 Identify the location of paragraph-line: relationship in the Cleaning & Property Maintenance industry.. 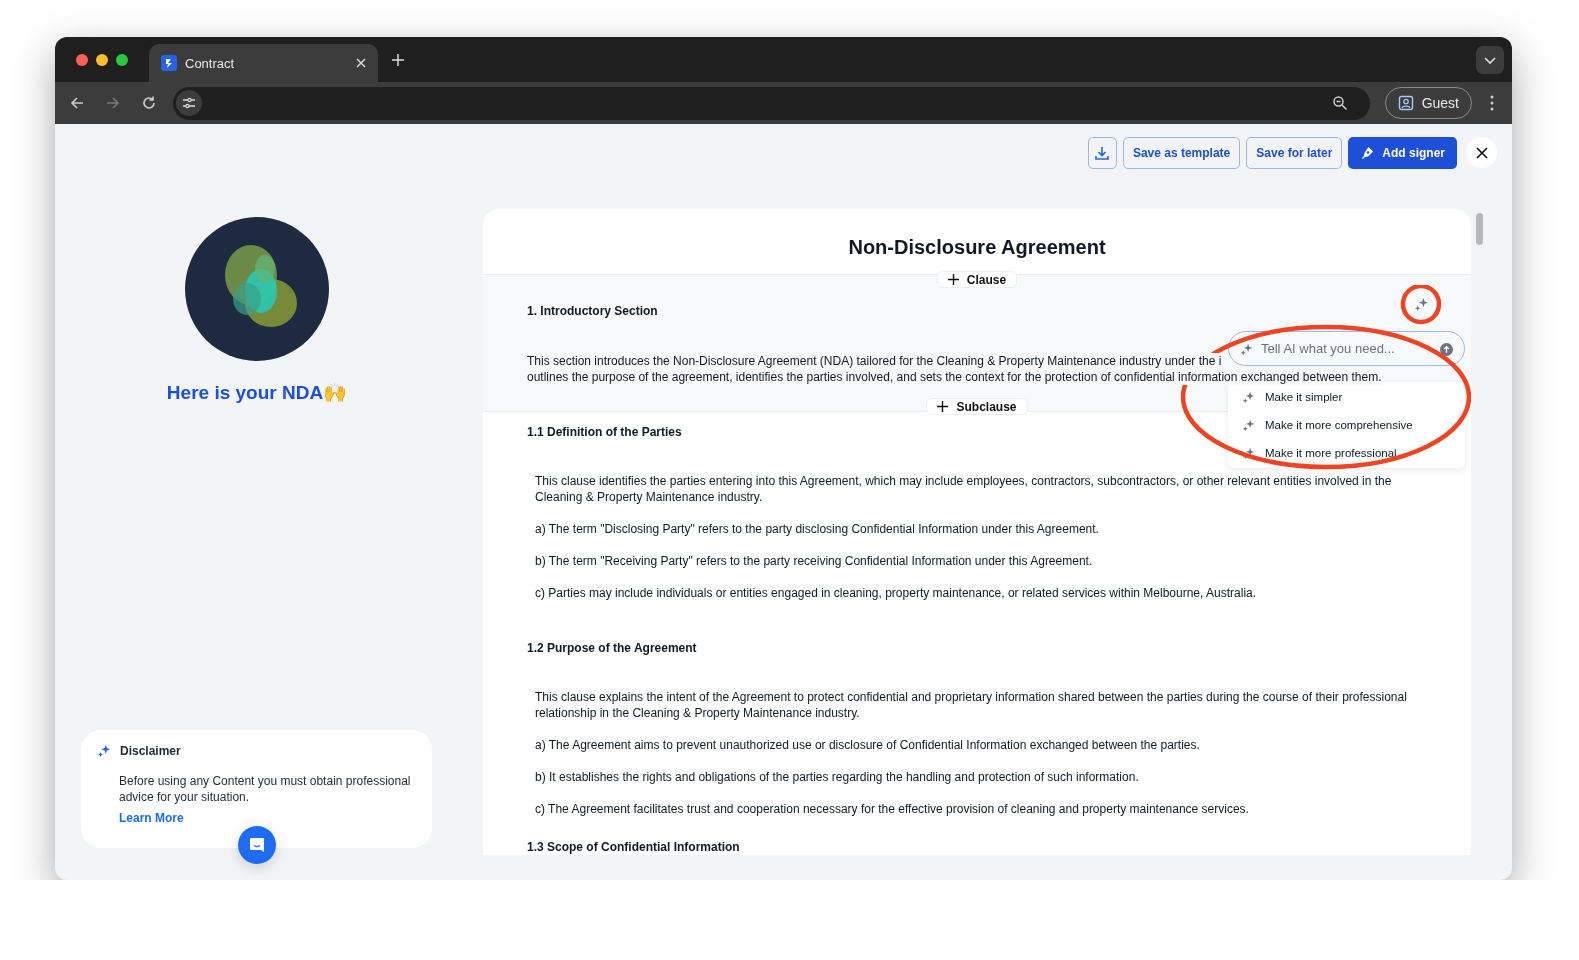
(697, 713).